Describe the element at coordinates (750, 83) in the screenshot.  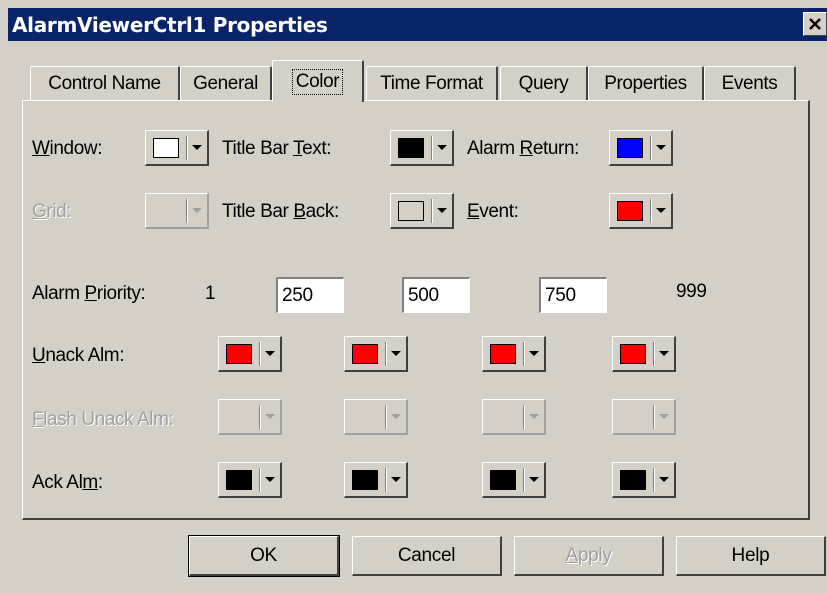
I see `tab-events: Events` at that location.